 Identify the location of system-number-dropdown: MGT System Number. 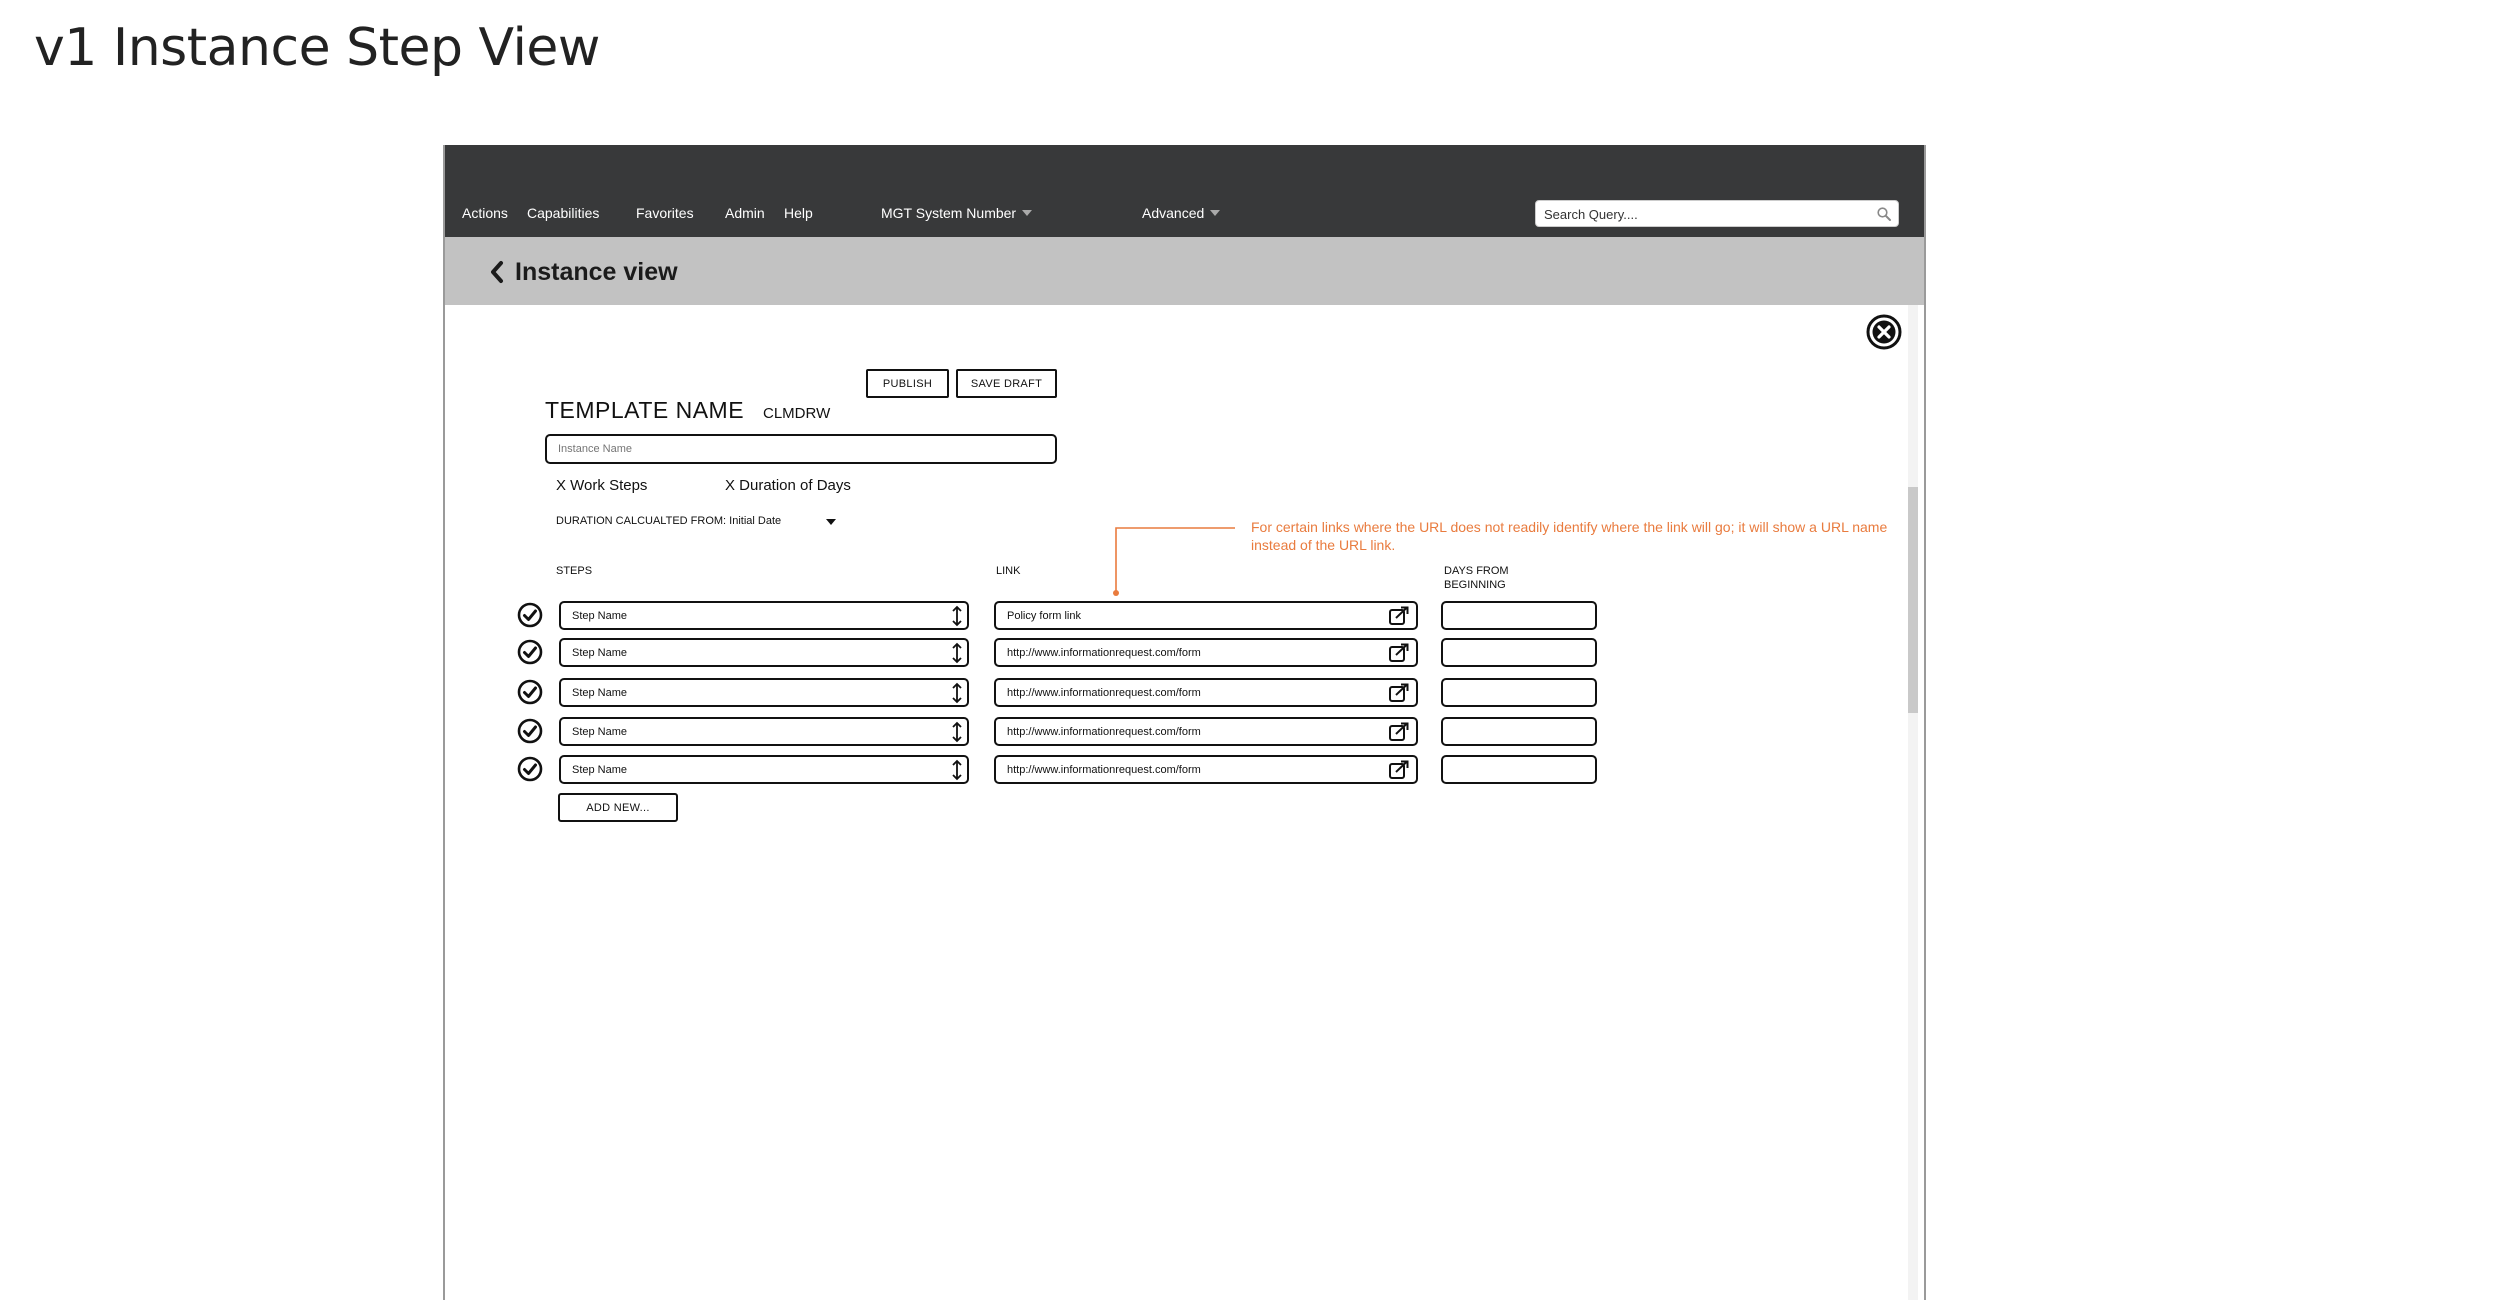
(957, 213).